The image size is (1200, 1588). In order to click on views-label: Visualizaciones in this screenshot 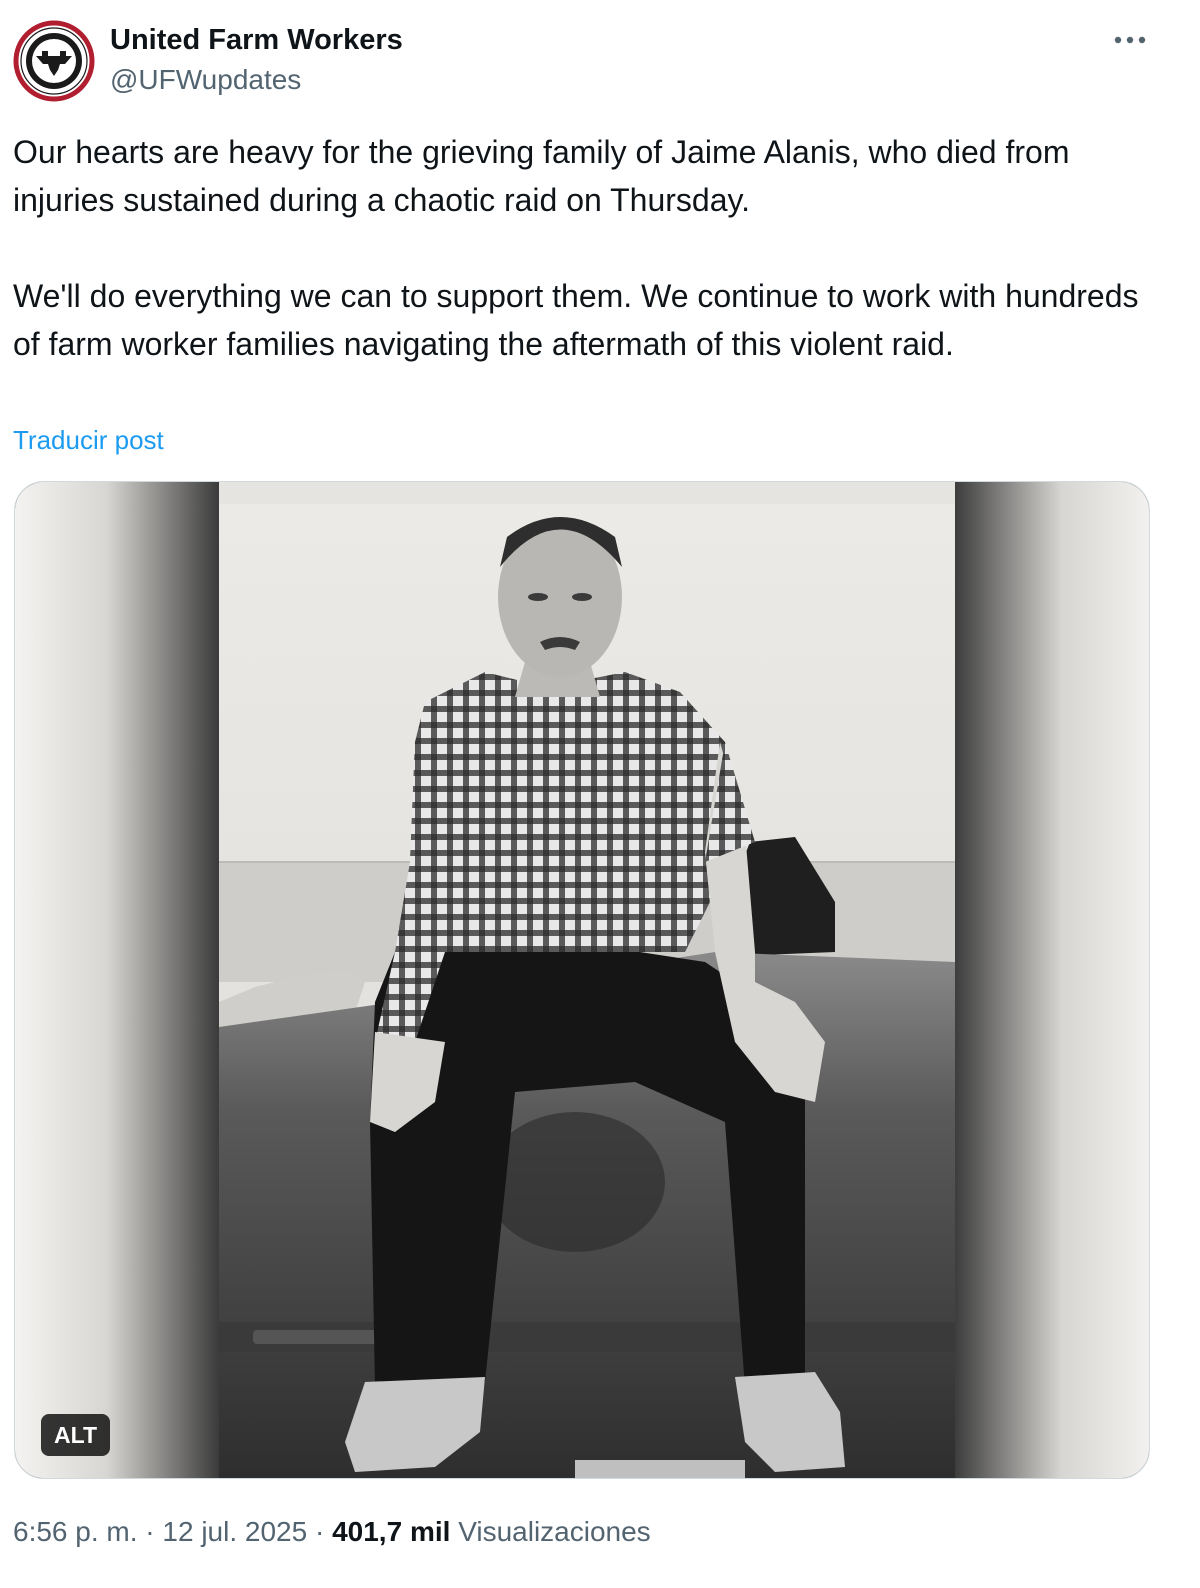, I will do `click(554, 1531)`.